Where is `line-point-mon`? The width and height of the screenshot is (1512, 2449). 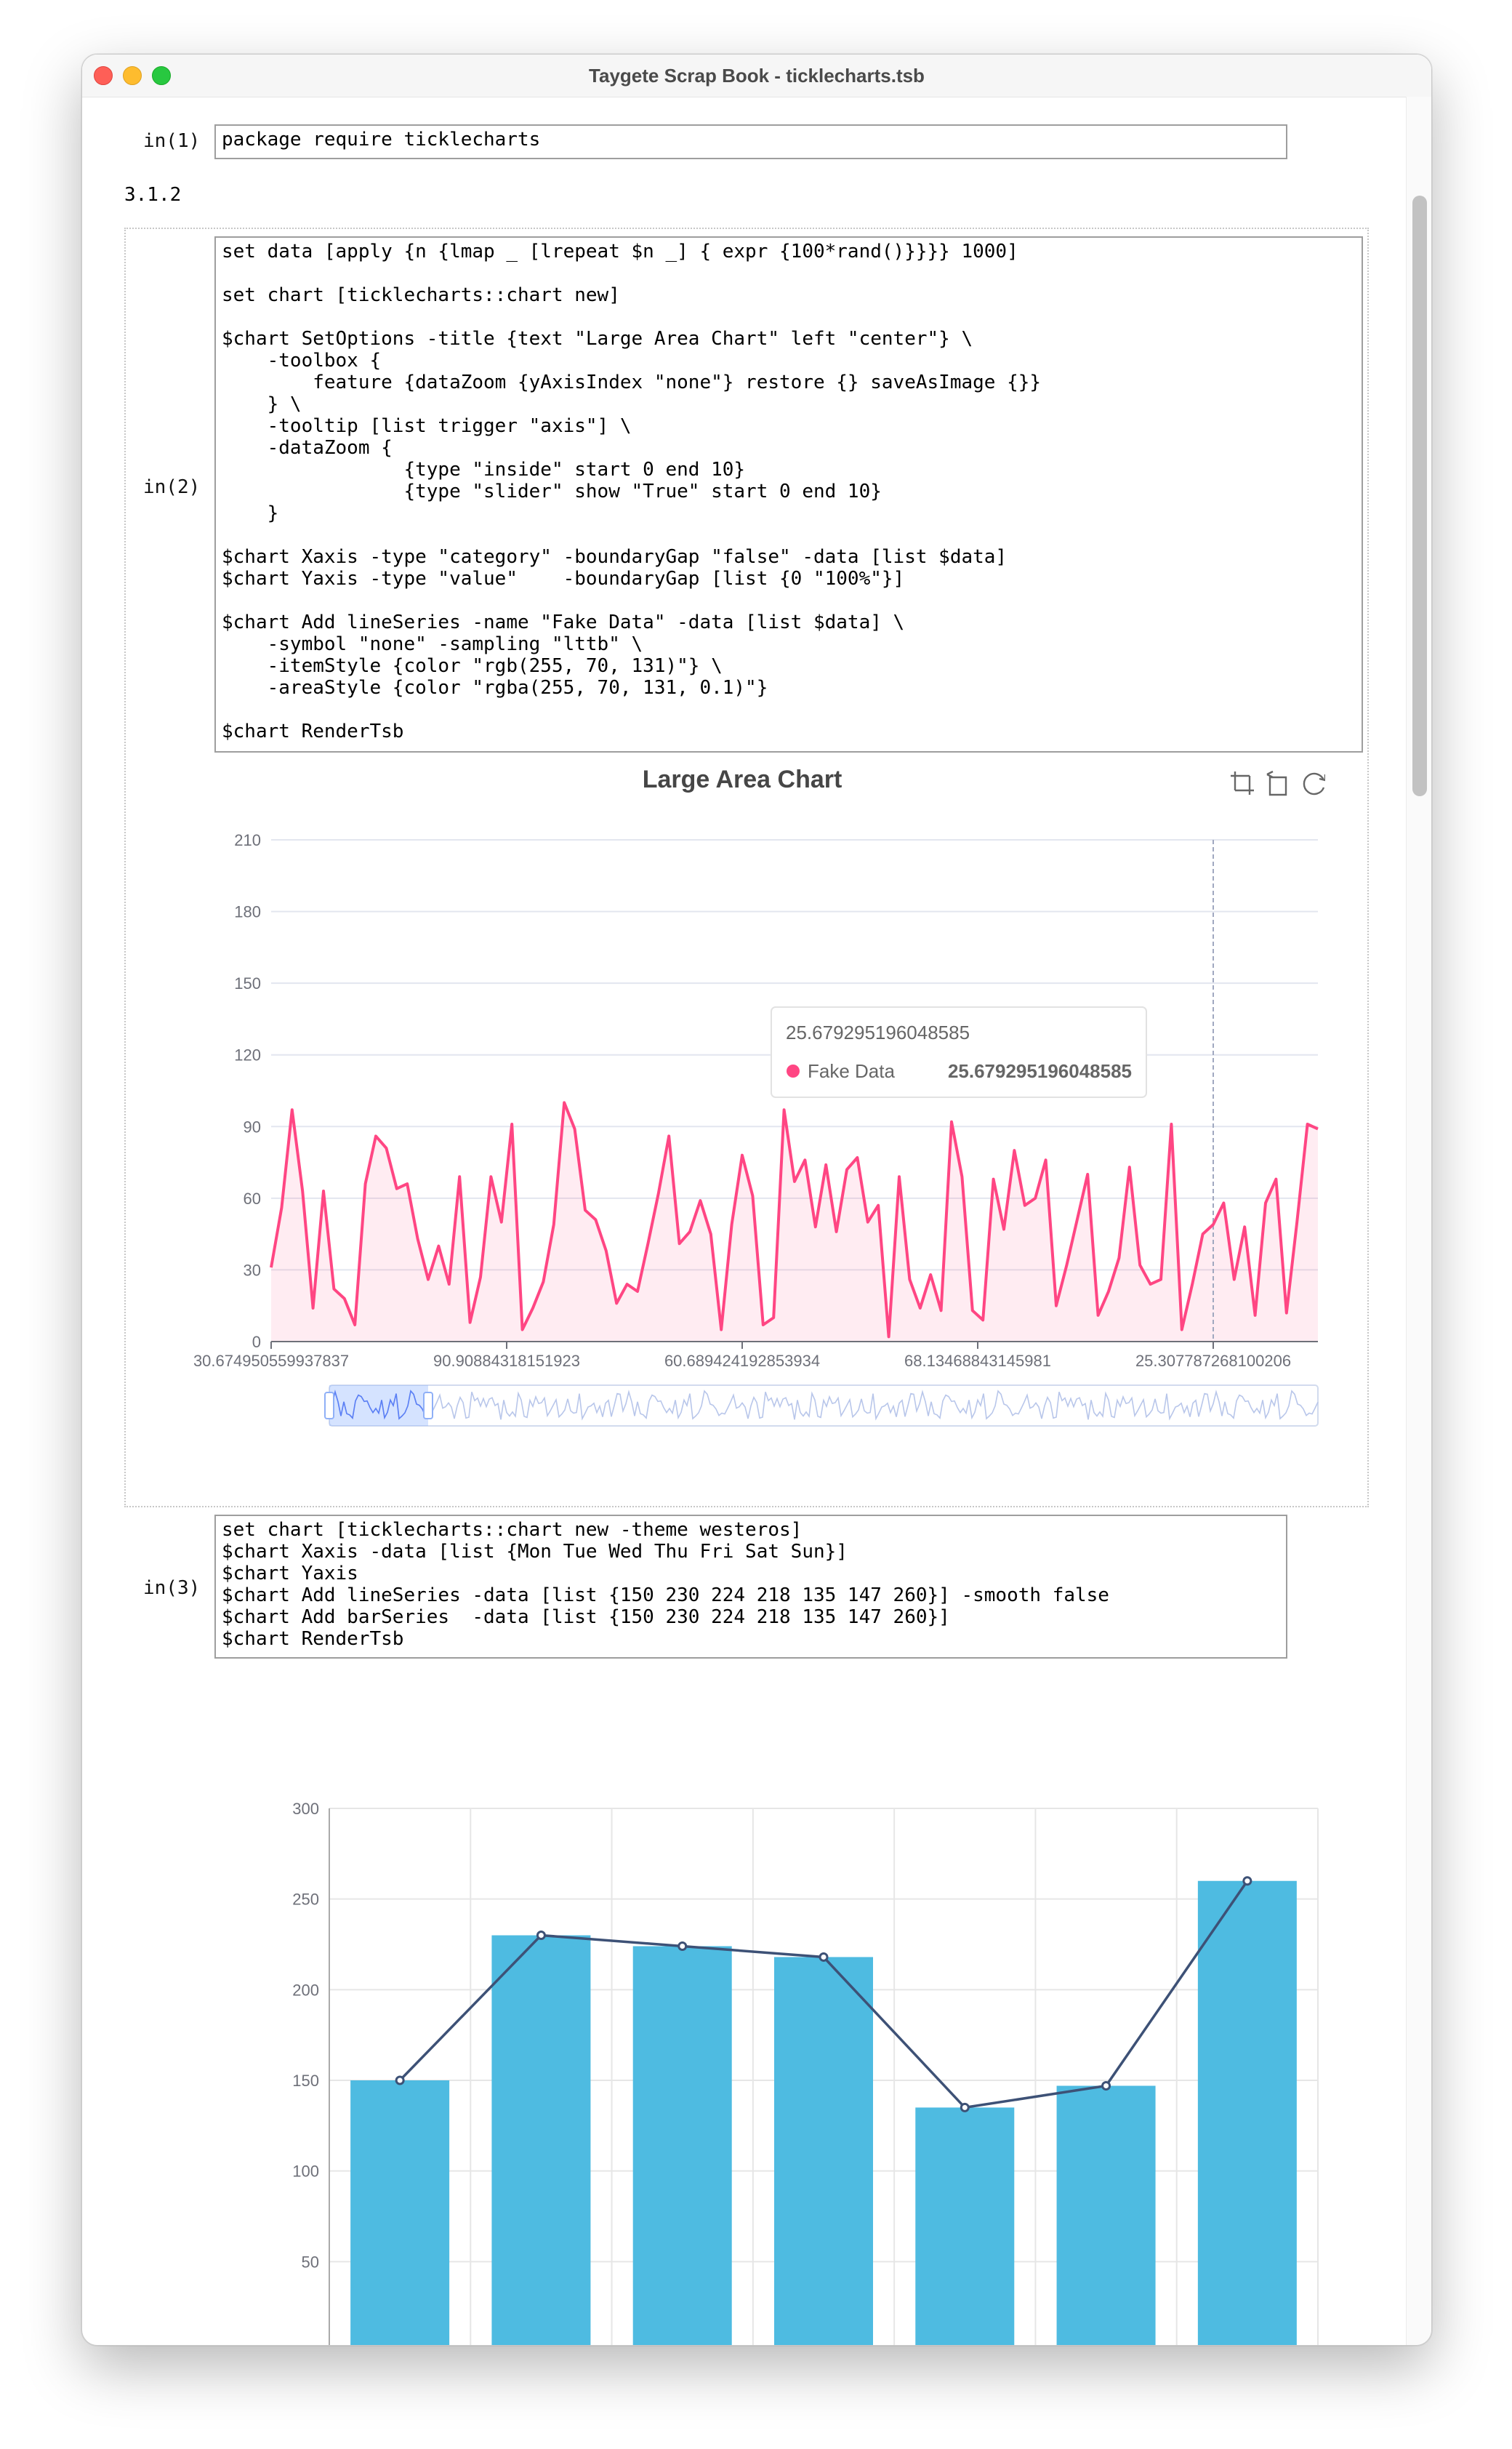
line-point-mon is located at coordinates (400, 2080).